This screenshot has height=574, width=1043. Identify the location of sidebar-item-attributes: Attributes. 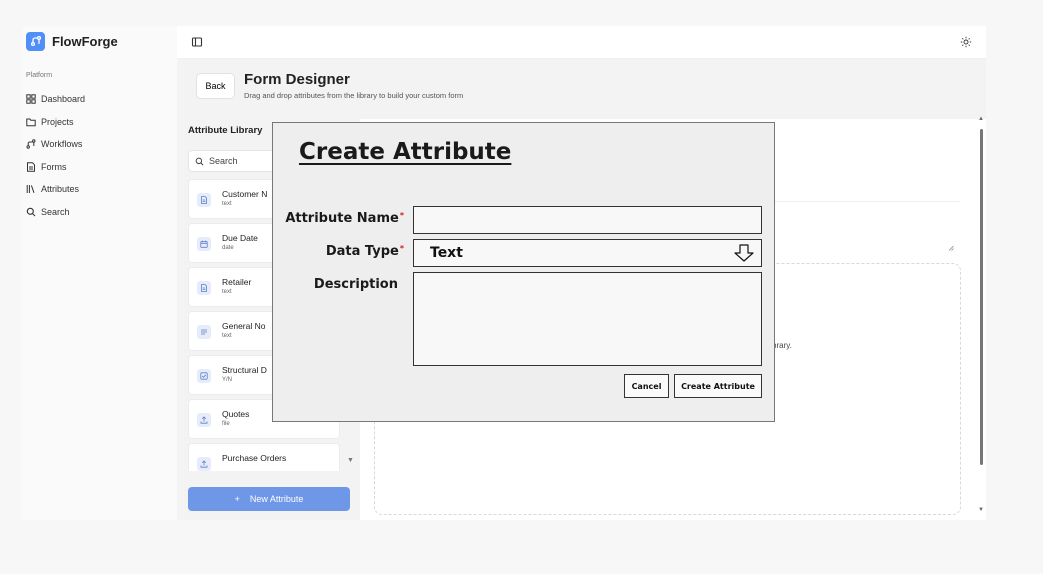
(98, 189).